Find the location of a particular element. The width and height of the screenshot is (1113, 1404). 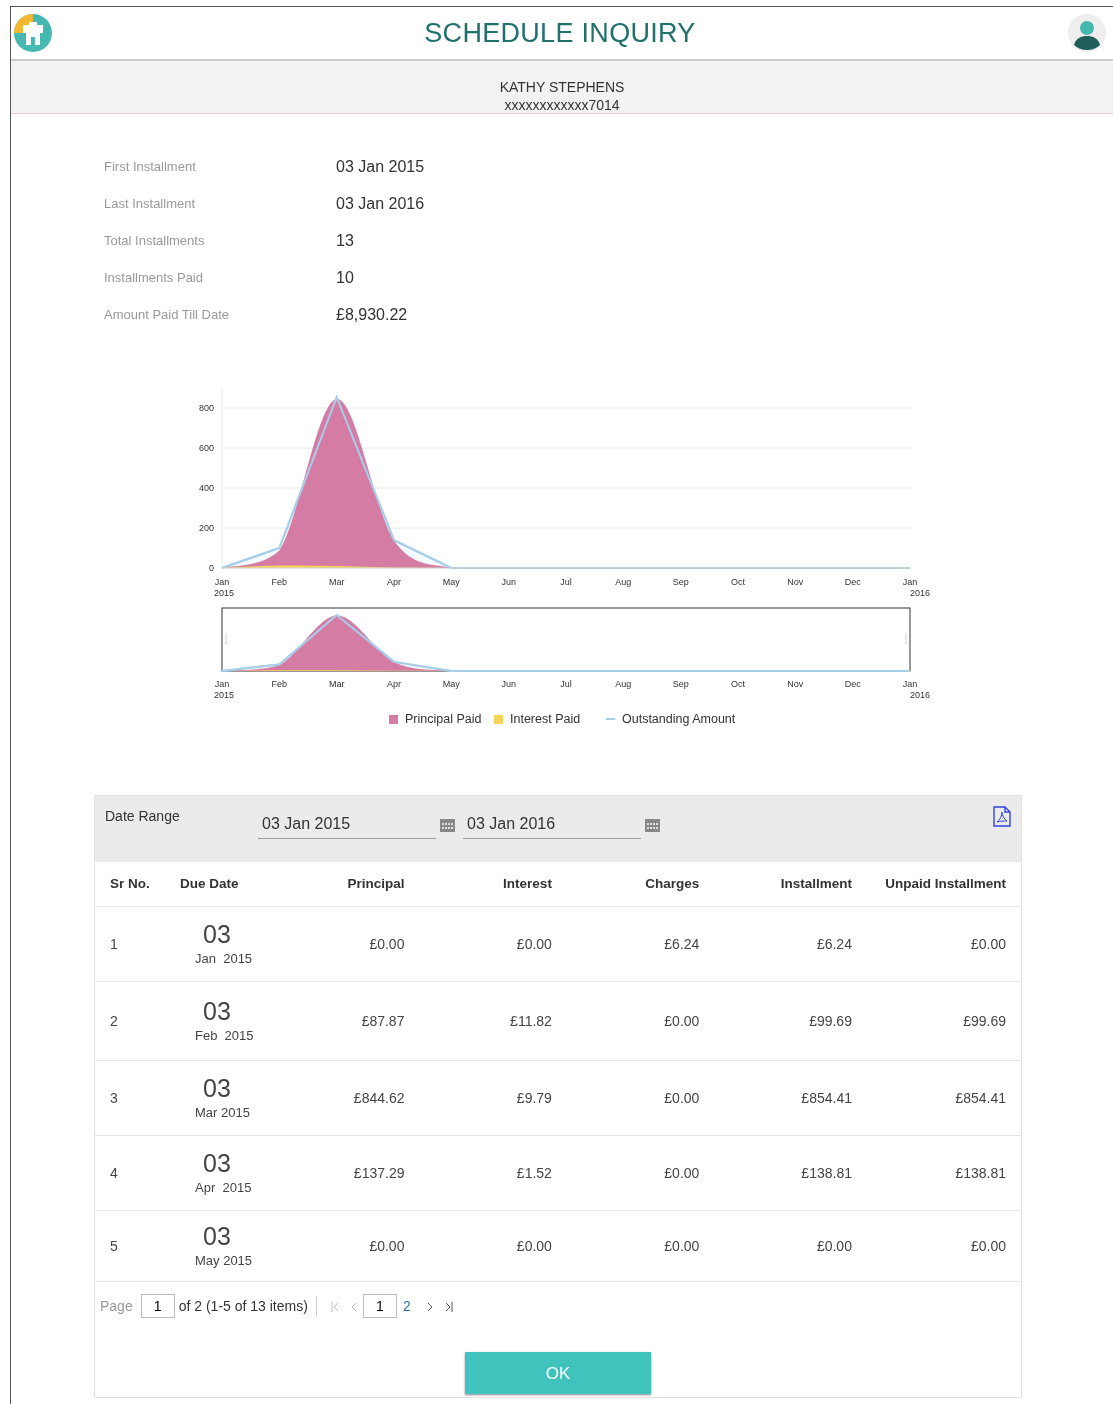

field-value: 10 is located at coordinates (345, 277).